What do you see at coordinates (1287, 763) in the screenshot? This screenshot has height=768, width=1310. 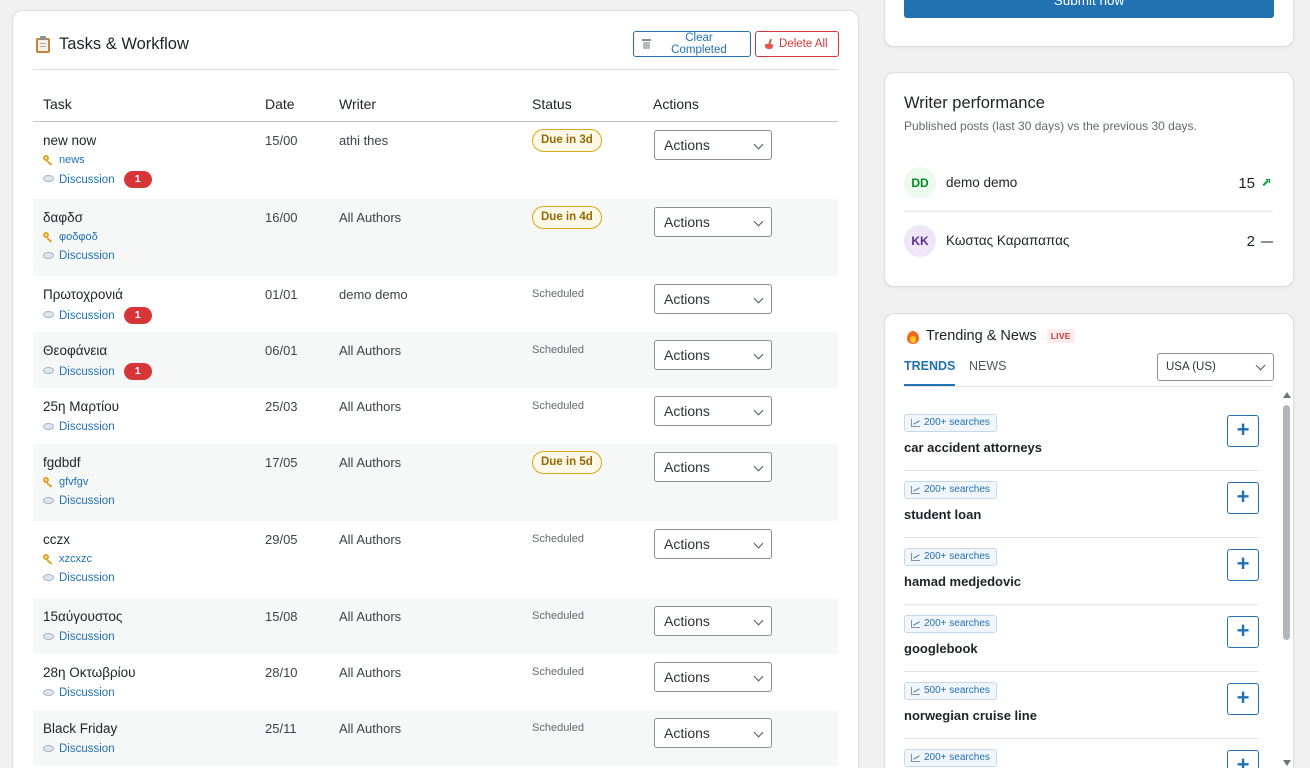 I see `scroll-down-arrow-icon` at bounding box center [1287, 763].